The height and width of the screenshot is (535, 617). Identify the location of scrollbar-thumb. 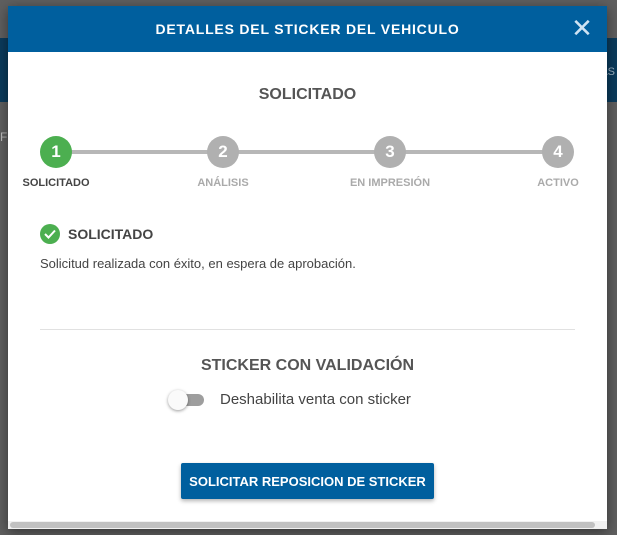
(302, 525).